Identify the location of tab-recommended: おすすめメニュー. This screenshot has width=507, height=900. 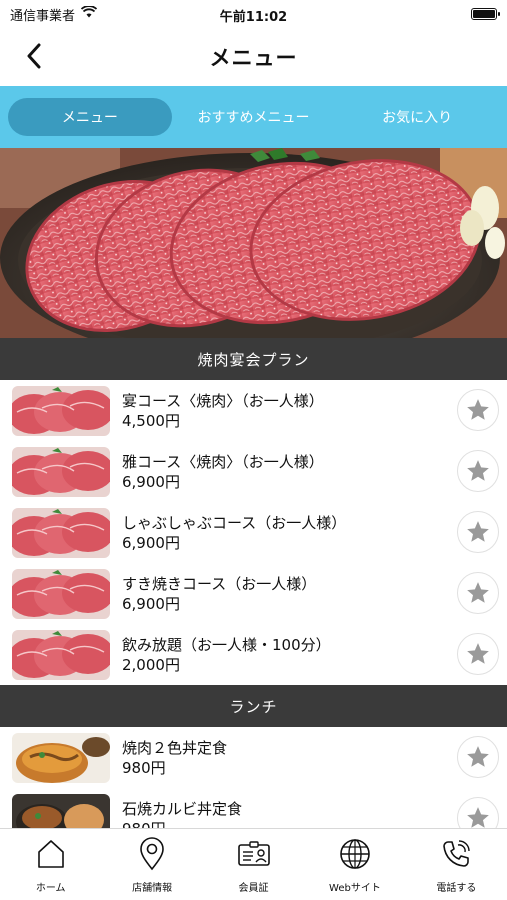
(254, 117).